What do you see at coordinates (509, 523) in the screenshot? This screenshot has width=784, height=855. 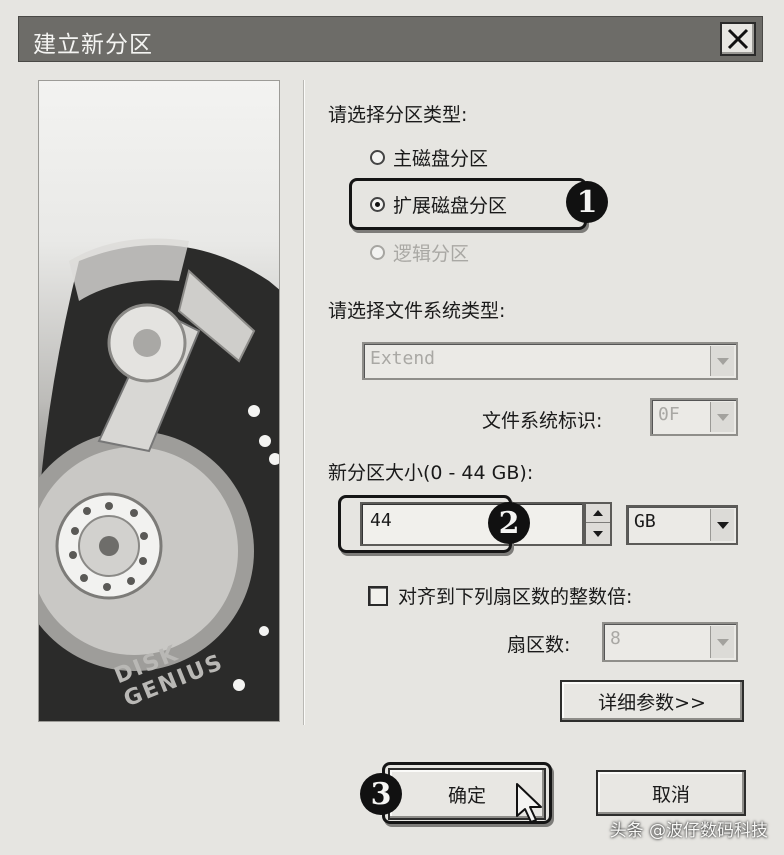 I see `step-2-badge: 2` at bounding box center [509, 523].